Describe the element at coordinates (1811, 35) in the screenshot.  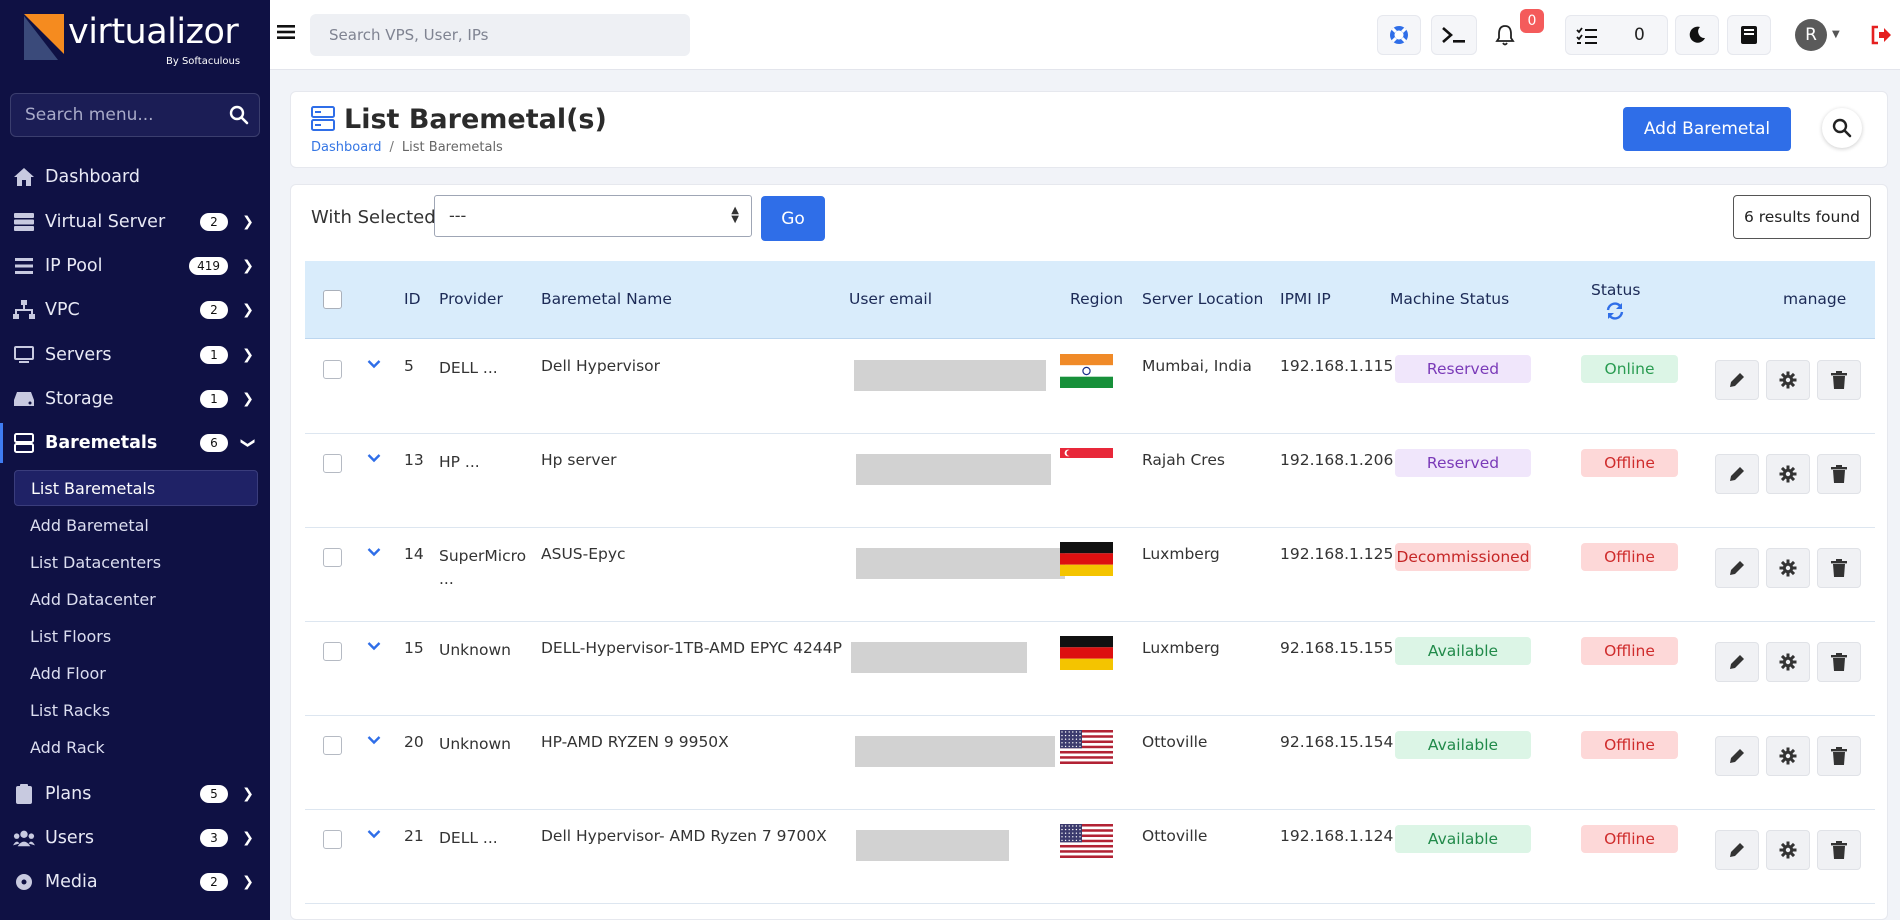
I see `avatar: R` at that location.